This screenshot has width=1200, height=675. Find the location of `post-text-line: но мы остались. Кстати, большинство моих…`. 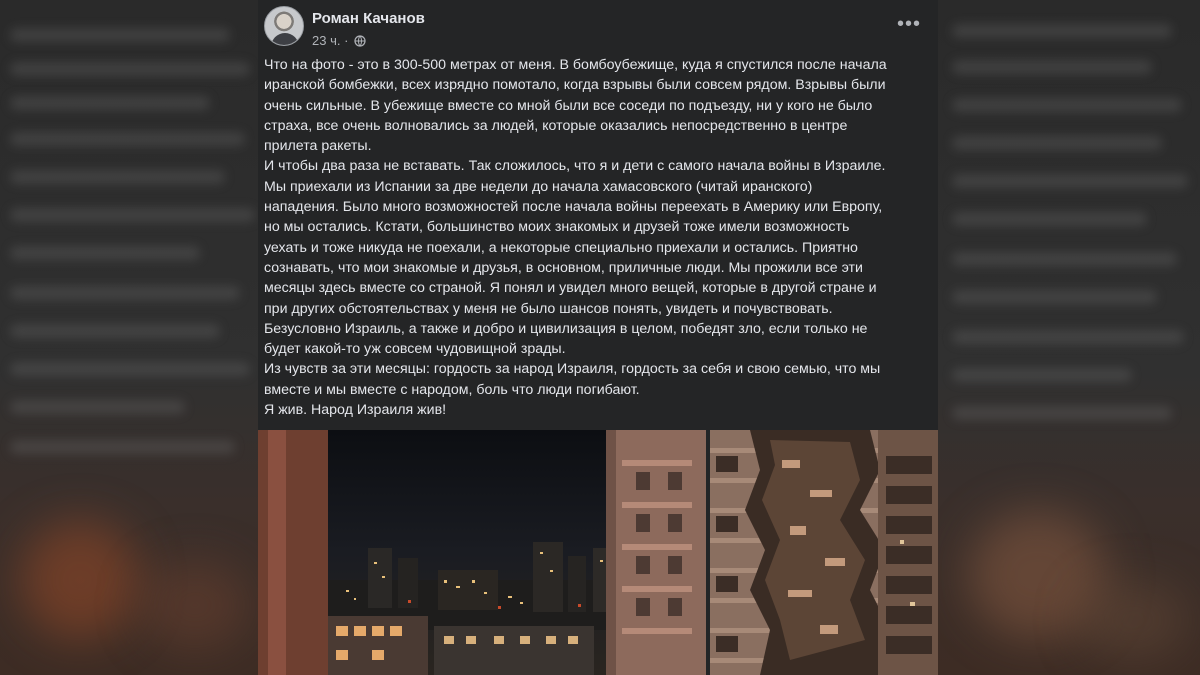

post-text-line: но мы остались. Кстати, большинство моих… is located at coordinates (557, 227).